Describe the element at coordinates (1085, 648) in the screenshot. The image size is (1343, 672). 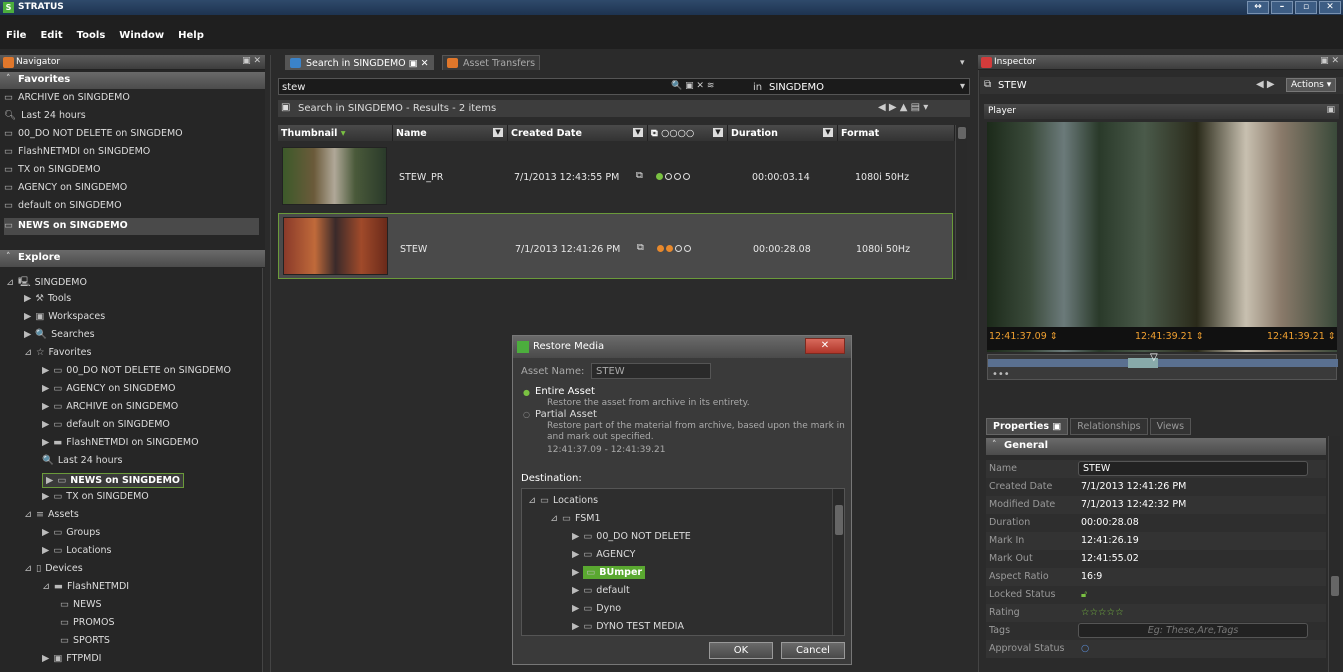
I see `approval-status-icon: ○` at that location.